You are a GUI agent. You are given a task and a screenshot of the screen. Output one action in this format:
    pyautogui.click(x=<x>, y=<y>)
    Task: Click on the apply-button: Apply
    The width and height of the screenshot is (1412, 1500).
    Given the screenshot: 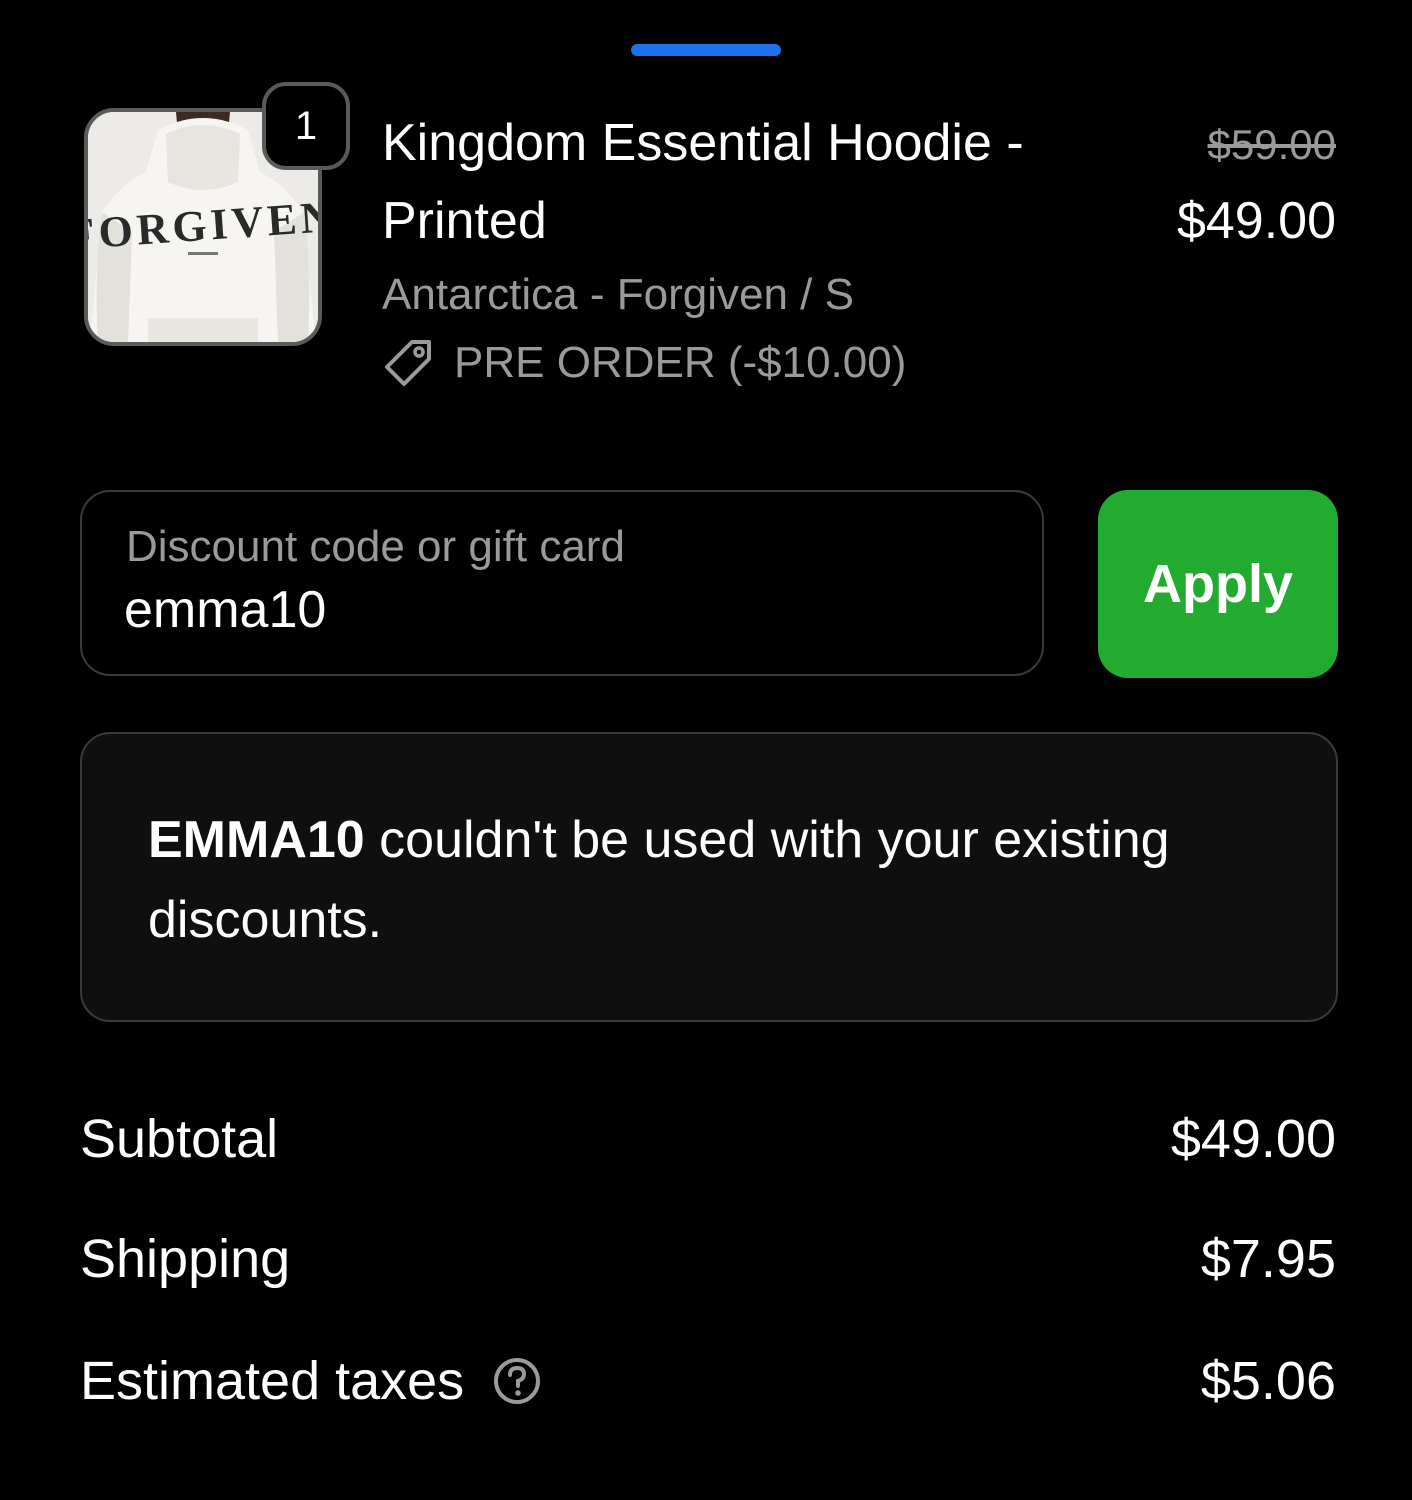 What is the action you would take?
    pyautogui.click(x=1218, y=584)
    